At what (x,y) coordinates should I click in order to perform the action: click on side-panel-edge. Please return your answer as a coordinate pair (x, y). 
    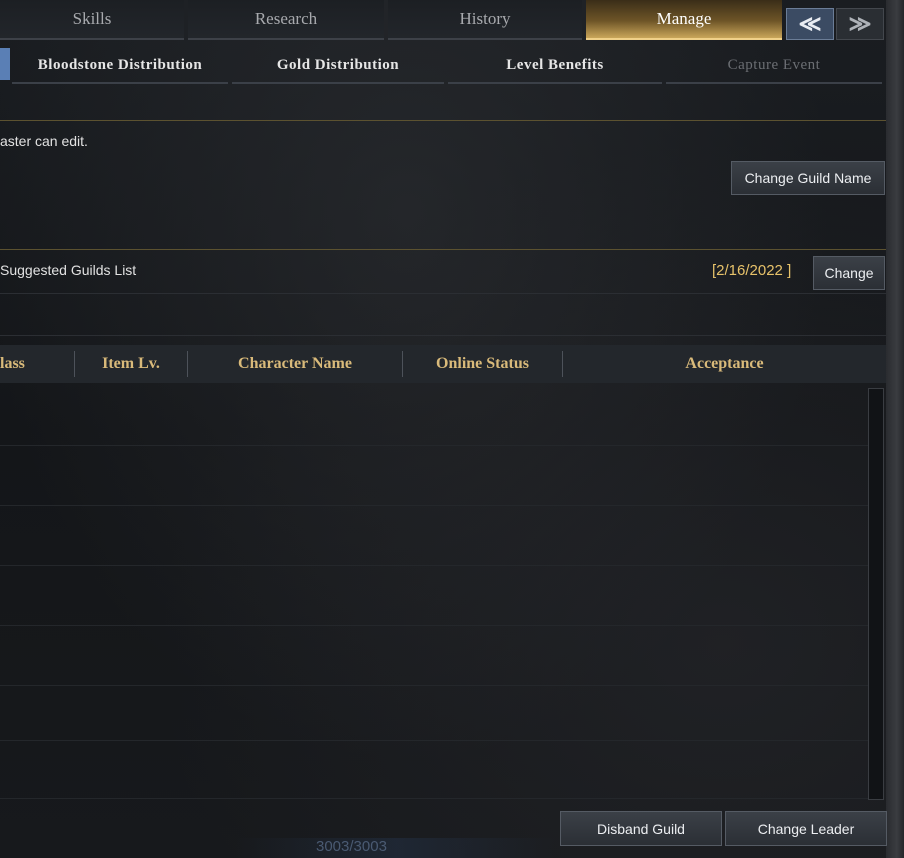
    Looking at the image, I should click on (895, 429).